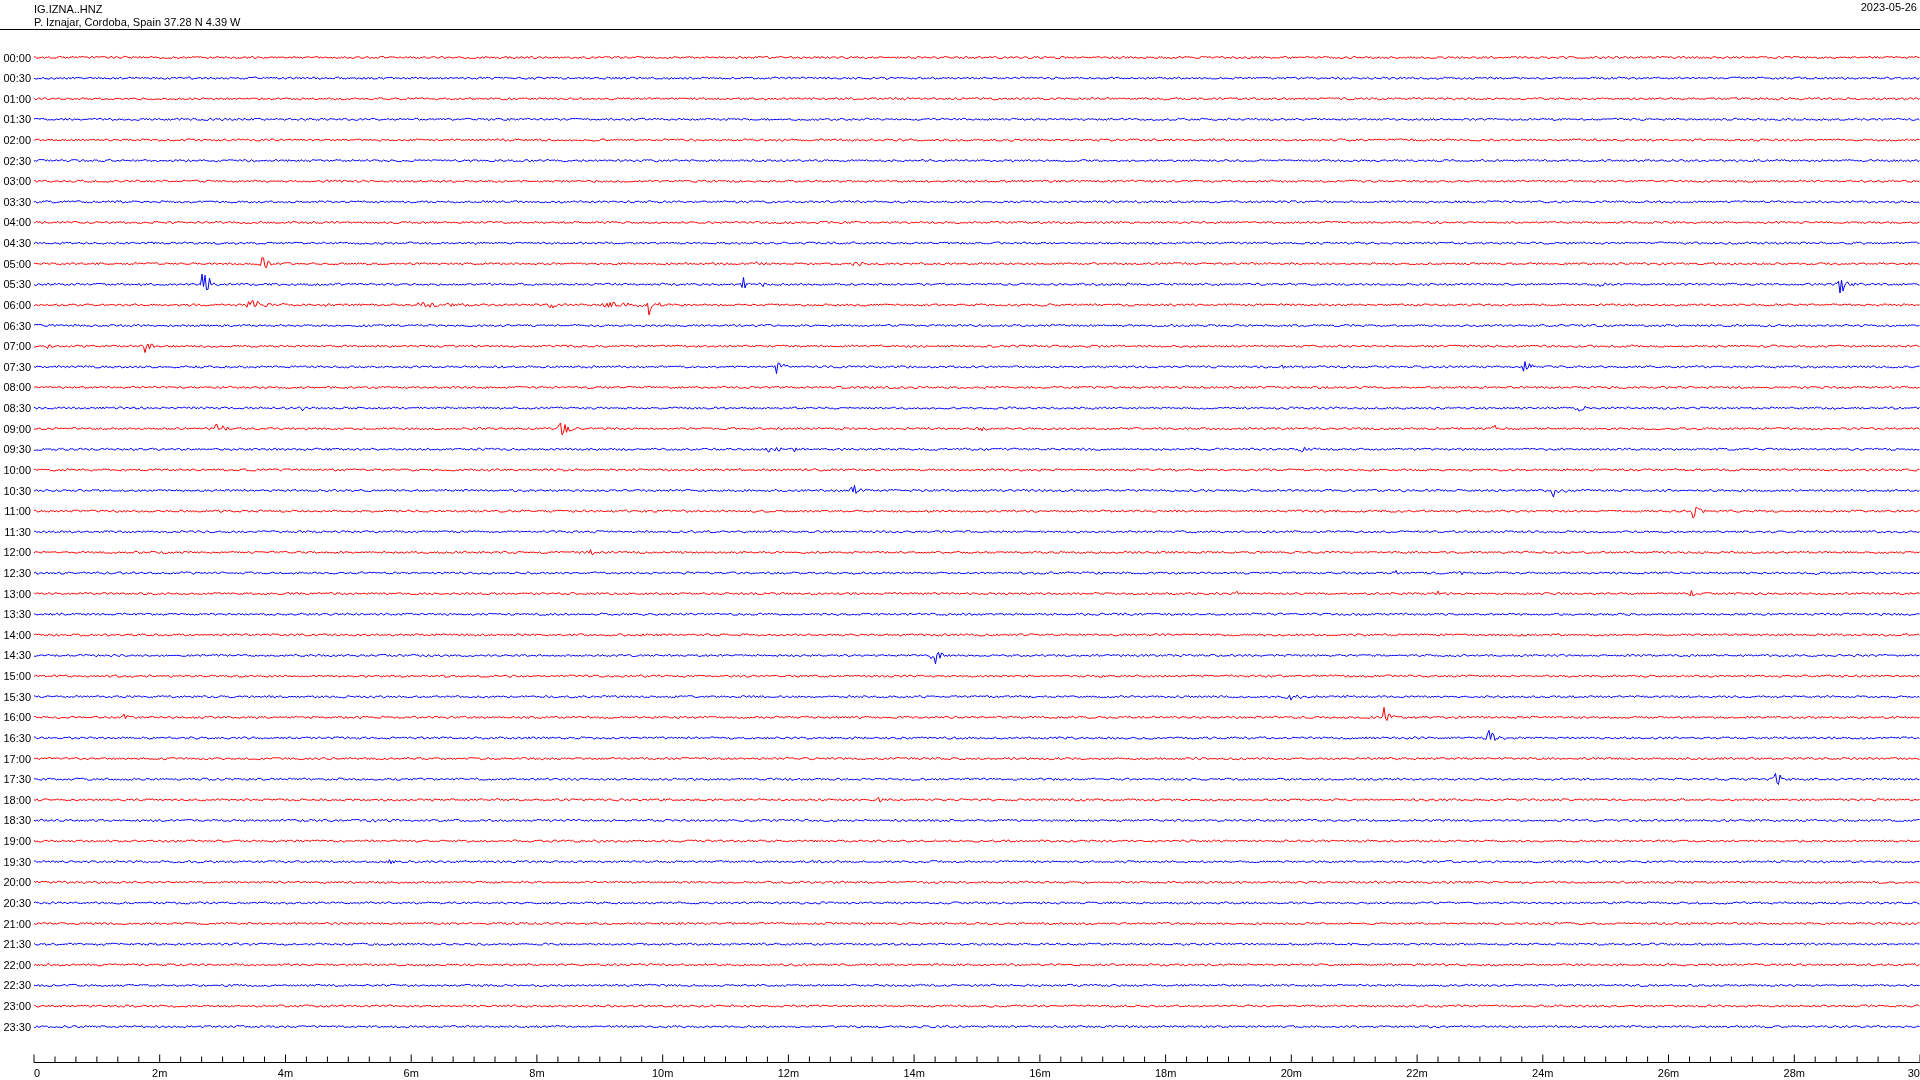 Image resolution: width=1920 pixels, height=1080 pixels. What do you see at coordinates (17, 98) in the screenshot?
I see `time-label: 01:00` at bounding box center [17, 98].